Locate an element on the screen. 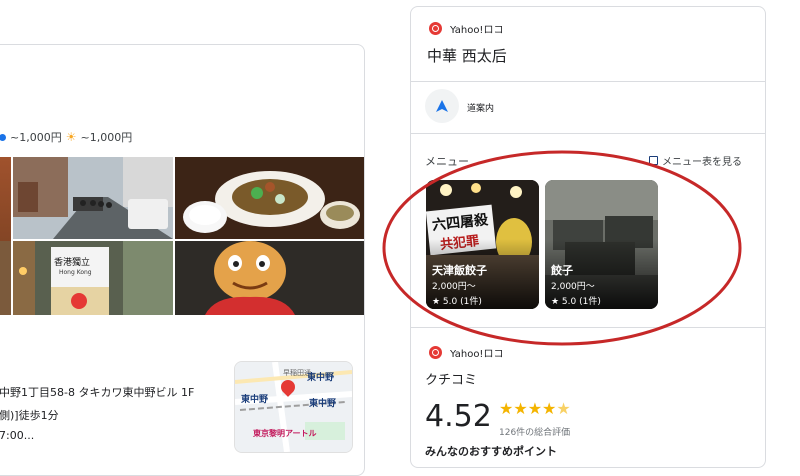 This screenshot has width=800, height=476. menu-item-name: 餃子 is located at coordinates (562, 270).